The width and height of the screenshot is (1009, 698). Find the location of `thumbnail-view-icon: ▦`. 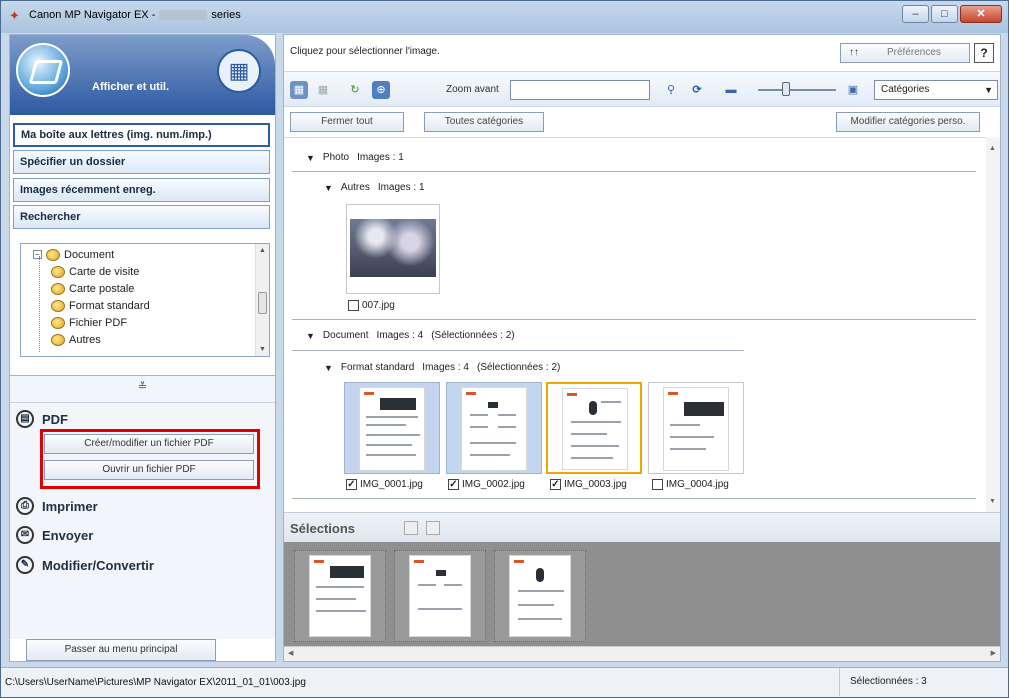

thumbnail-view-icon: ▦ is located at coordinates (299, 90).